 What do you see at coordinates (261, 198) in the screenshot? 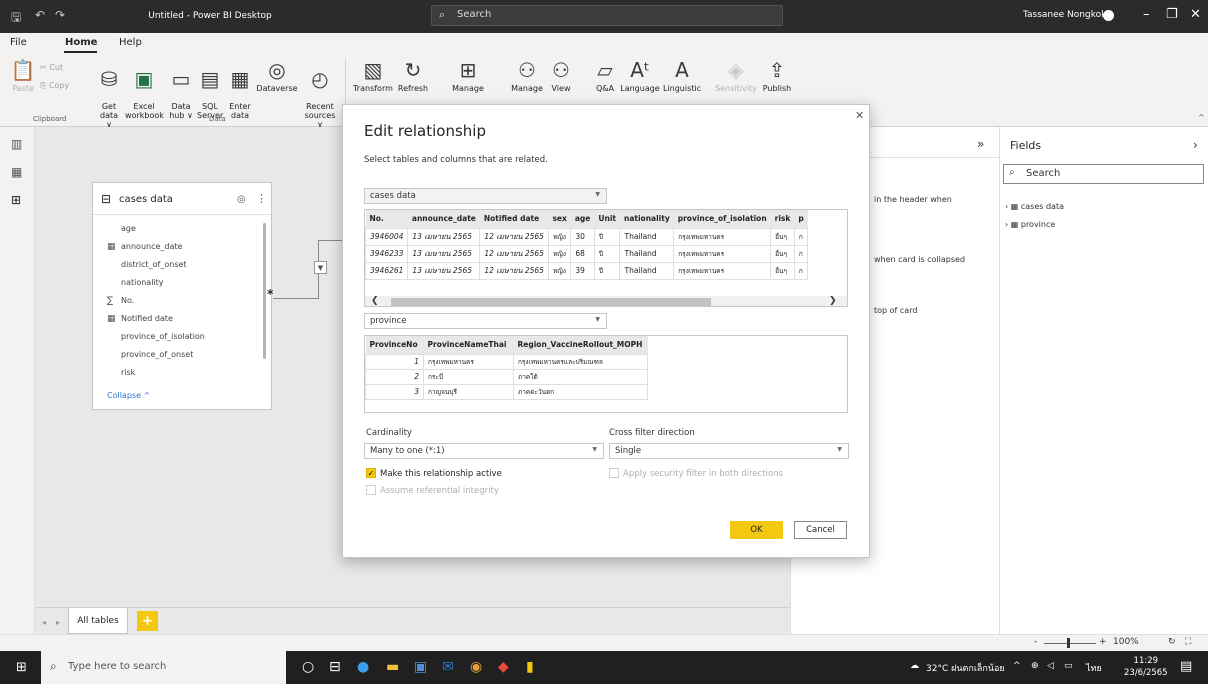
I see `more-options-icon: ⋮` at bounding box center [261, 198].